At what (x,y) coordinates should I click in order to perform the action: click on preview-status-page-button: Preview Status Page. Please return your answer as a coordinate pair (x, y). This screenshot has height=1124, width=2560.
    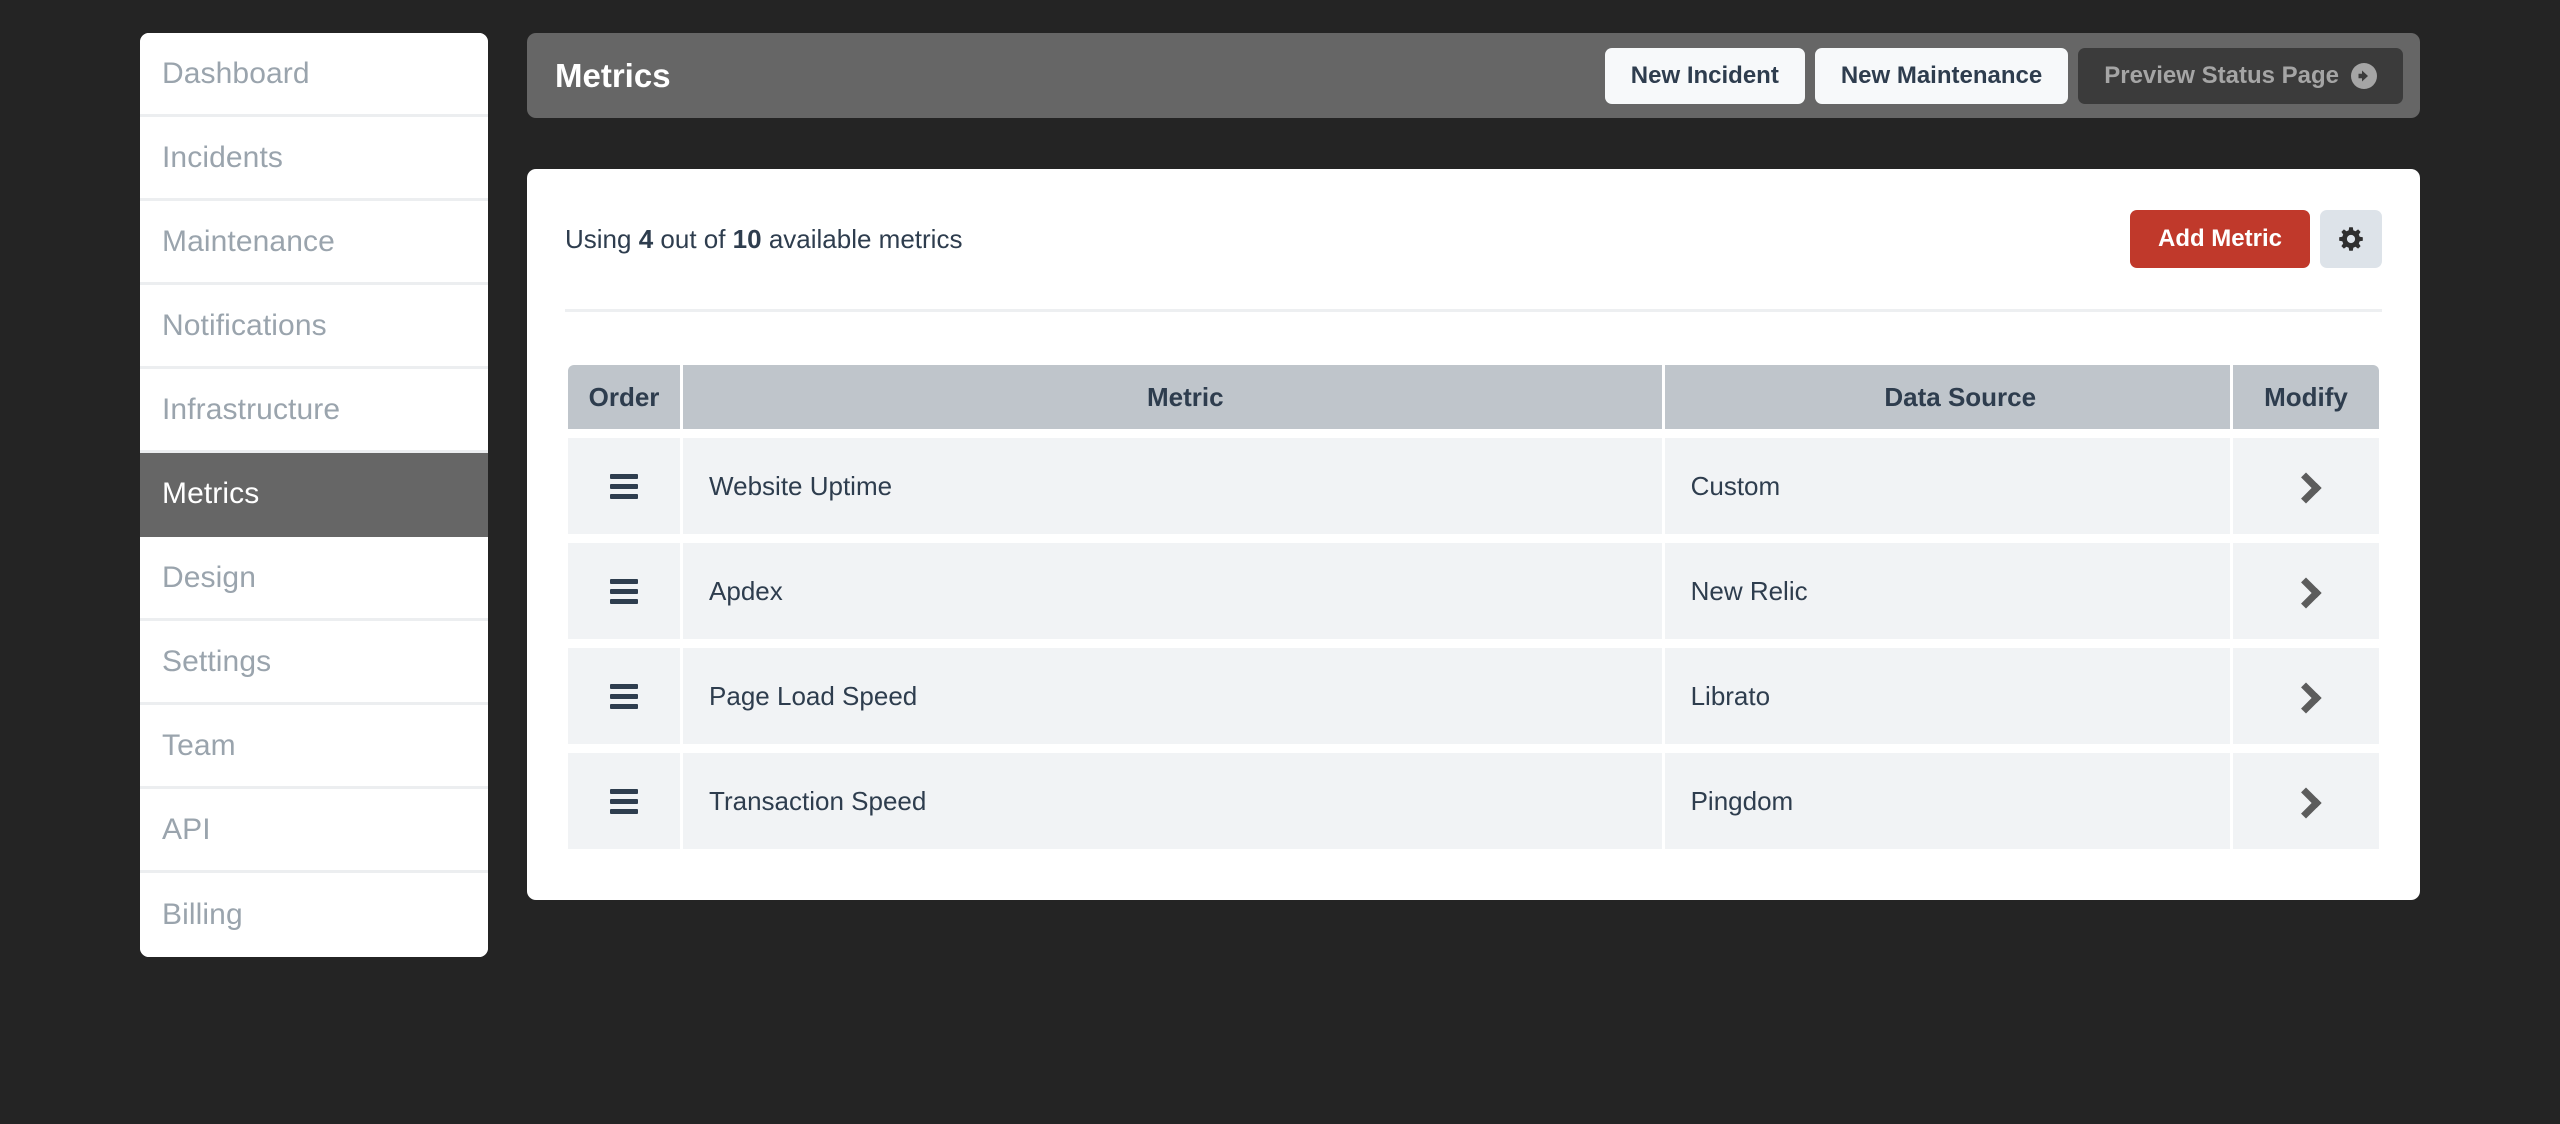
    Looking at the image, I should click on (2240, 75).